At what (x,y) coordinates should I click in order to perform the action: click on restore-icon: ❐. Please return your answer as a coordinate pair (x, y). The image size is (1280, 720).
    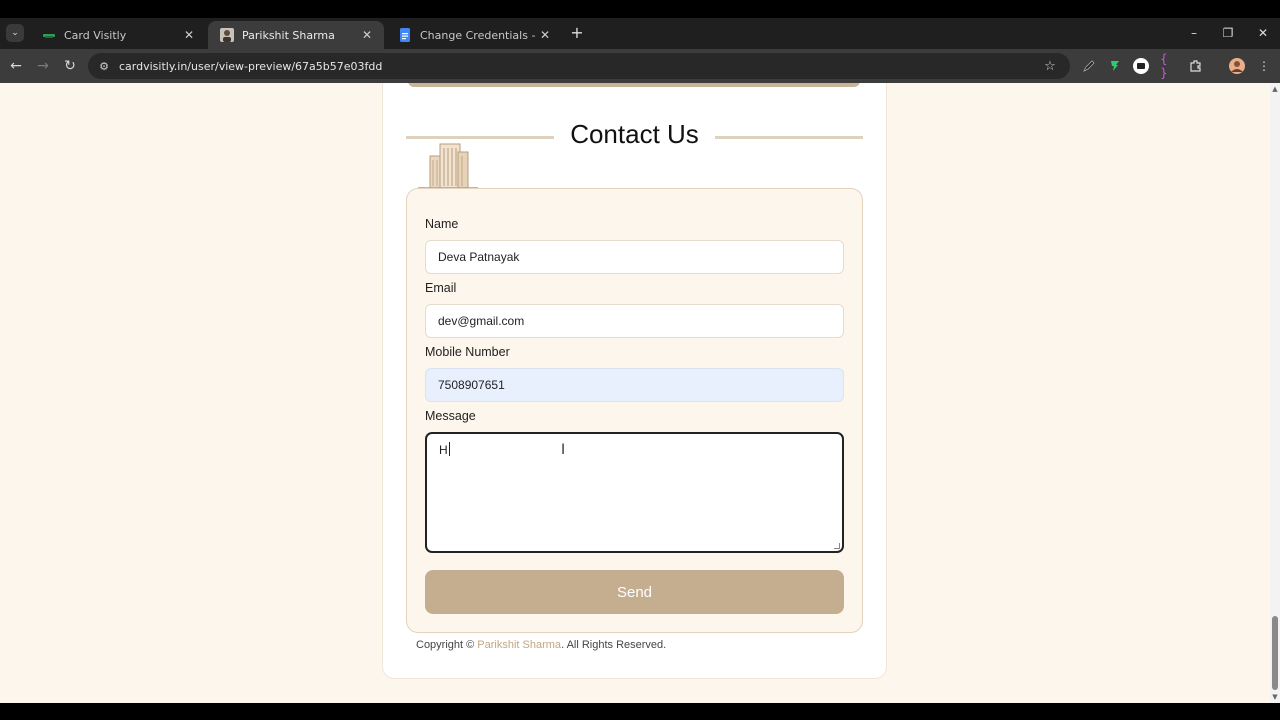
    Looking at the image, I should click on (1228, 33).